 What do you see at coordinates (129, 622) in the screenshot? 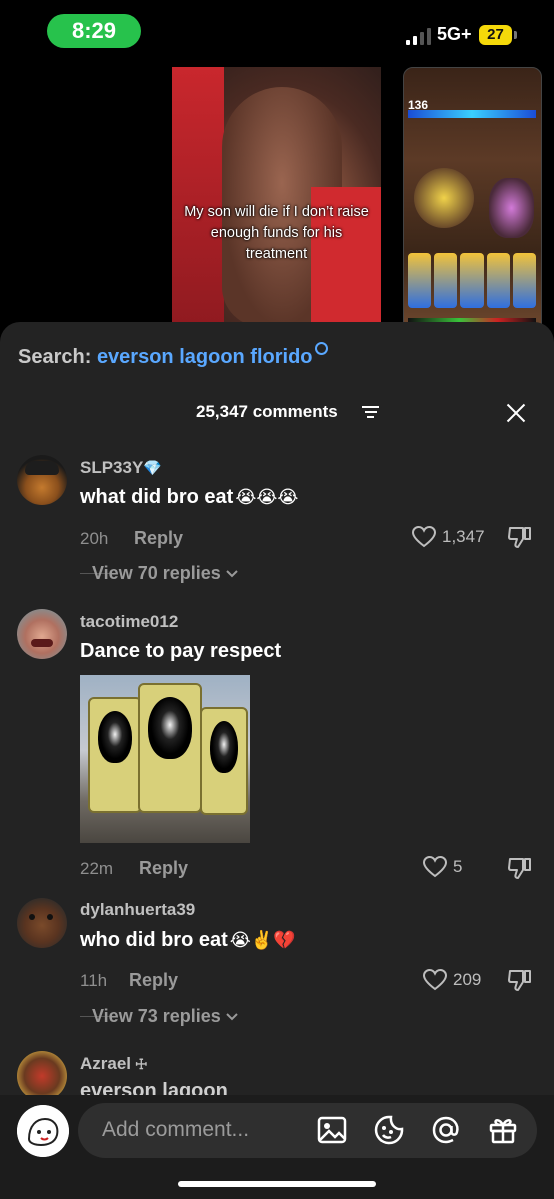
I see `comment-username: tacotime012` at bounding box center [129, 622].